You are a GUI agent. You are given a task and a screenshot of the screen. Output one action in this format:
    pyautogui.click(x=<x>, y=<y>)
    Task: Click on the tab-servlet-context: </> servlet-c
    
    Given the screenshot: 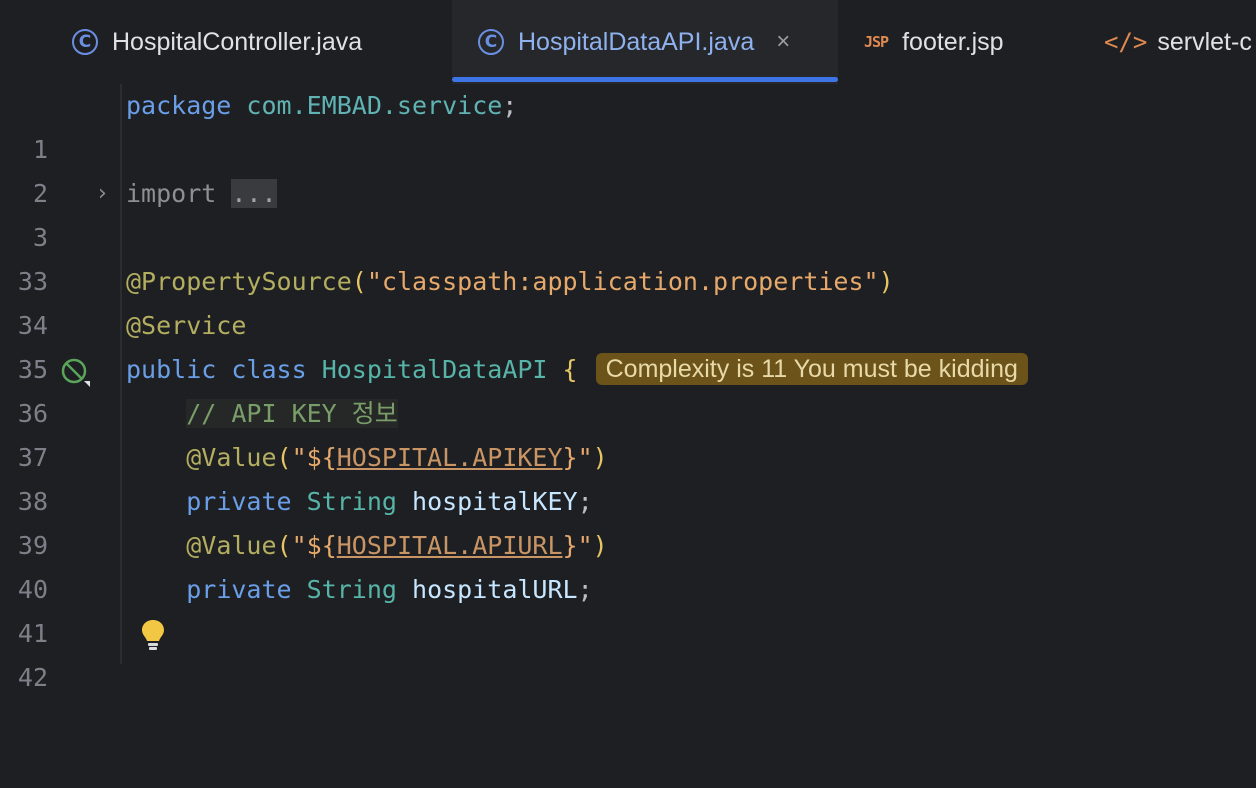 What is the action you would take?
    pyautogui.click(x=1178, y=42)
    